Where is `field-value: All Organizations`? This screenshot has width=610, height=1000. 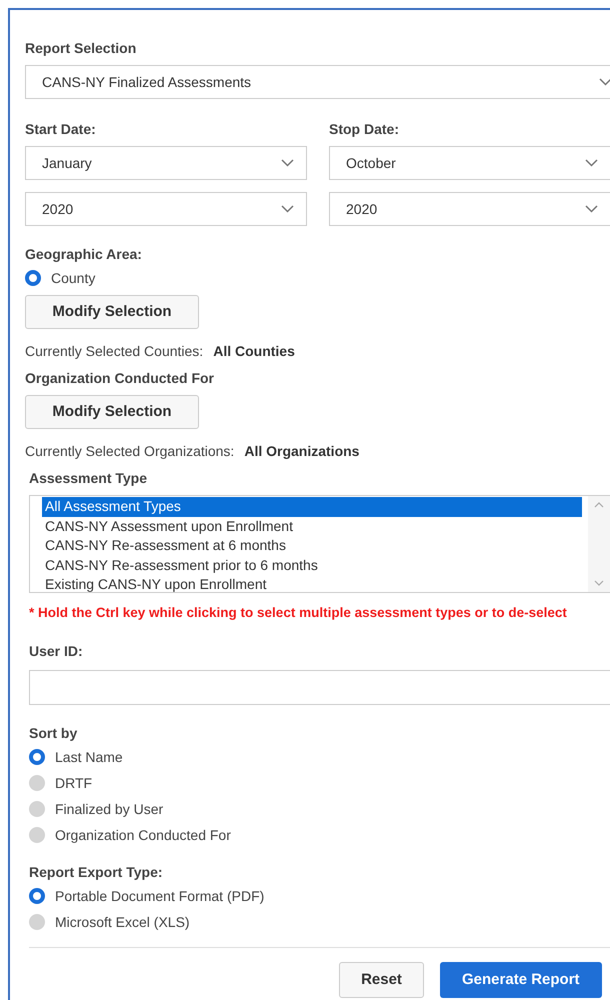 field-value: All Organizations is located at coordinates (302, 451).